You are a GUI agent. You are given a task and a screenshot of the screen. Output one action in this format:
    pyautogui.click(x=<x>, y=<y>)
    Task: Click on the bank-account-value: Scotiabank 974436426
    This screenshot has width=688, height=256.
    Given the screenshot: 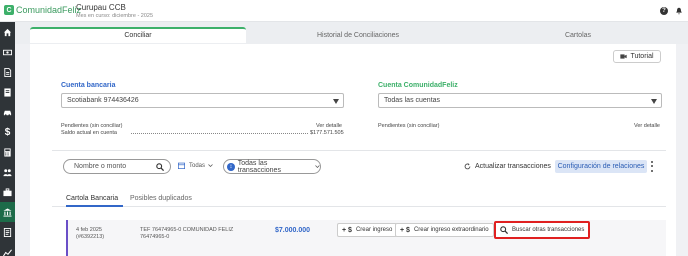 What is the action you would take?
    pyautogui.click(x=103, y=100)
    